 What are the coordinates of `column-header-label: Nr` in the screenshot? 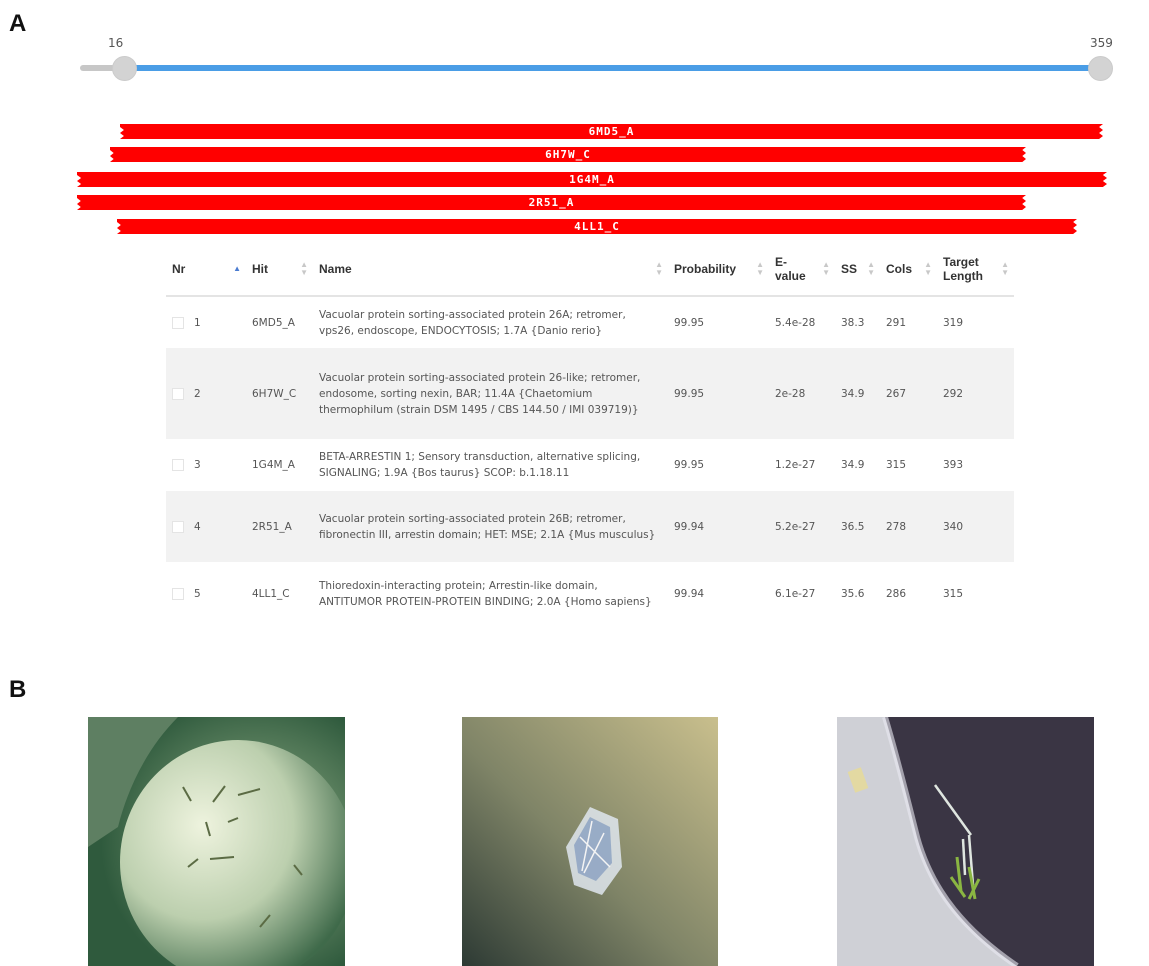 It's located at (179, 269).